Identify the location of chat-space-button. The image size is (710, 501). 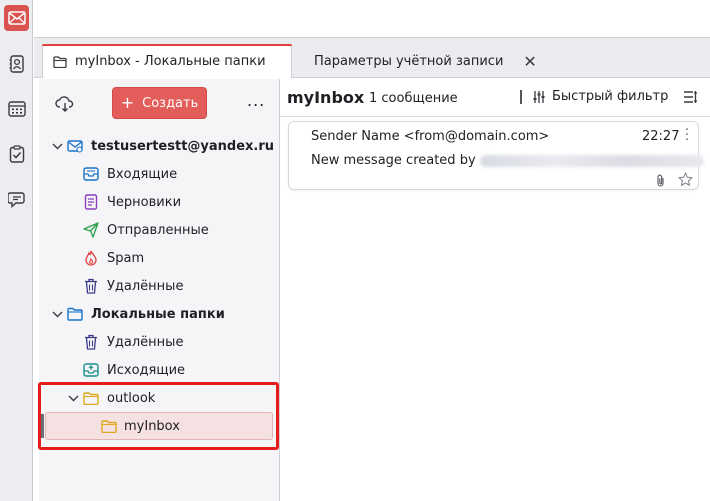
(16, 199).